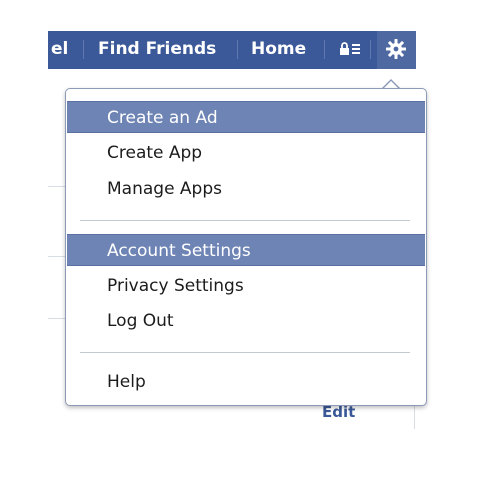 The width and height of the screenshot is (500, 490). Describe the element at coordinates (414, 417) in the screenshot. I see `background-divider` at that location.